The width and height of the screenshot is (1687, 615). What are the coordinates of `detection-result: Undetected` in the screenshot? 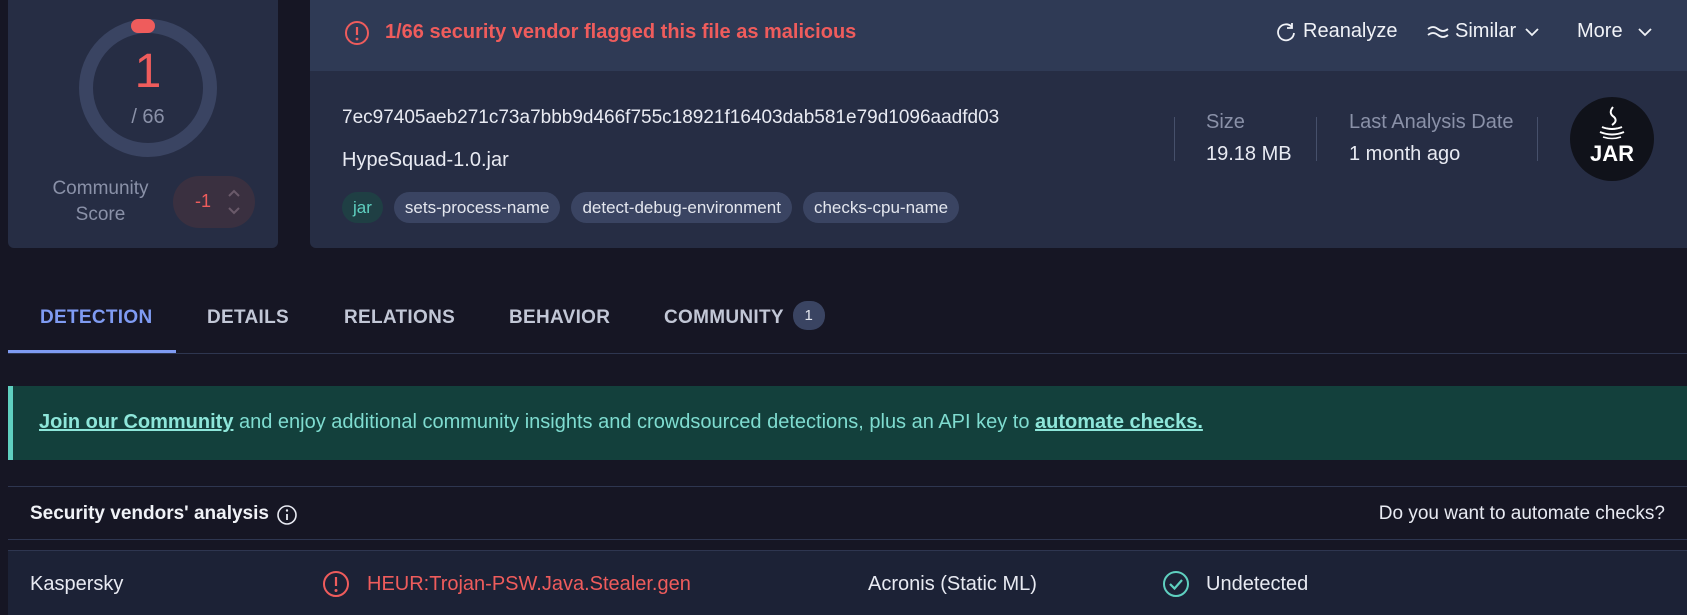 It's located at (1257, 584).